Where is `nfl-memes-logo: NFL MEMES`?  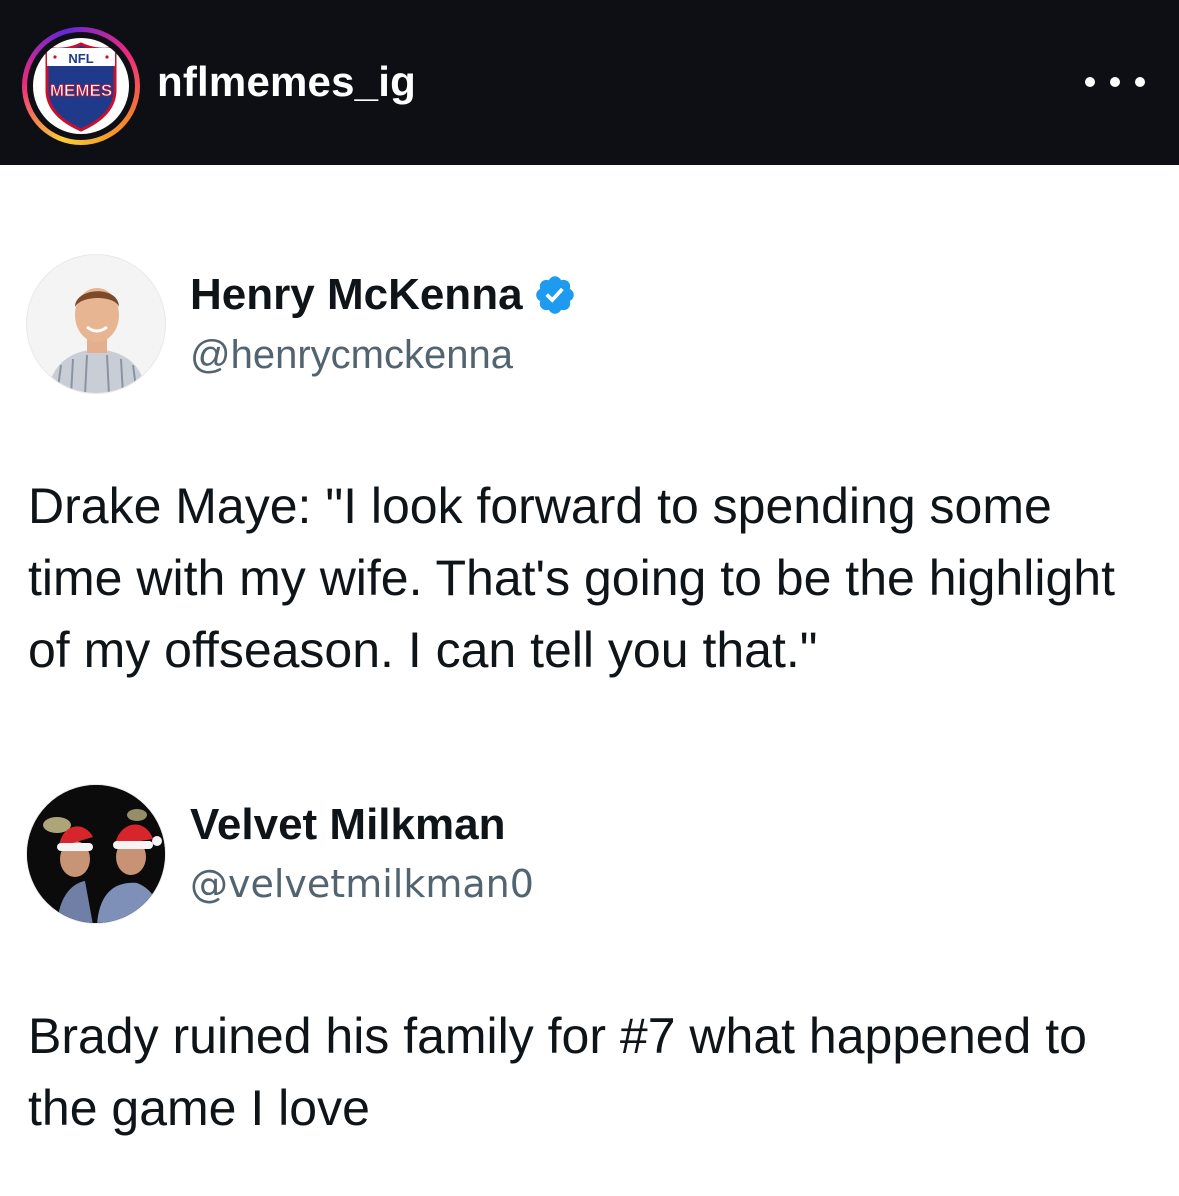 nfl-memes-logo: NFL MEMES is located at coordinates (81, 86).